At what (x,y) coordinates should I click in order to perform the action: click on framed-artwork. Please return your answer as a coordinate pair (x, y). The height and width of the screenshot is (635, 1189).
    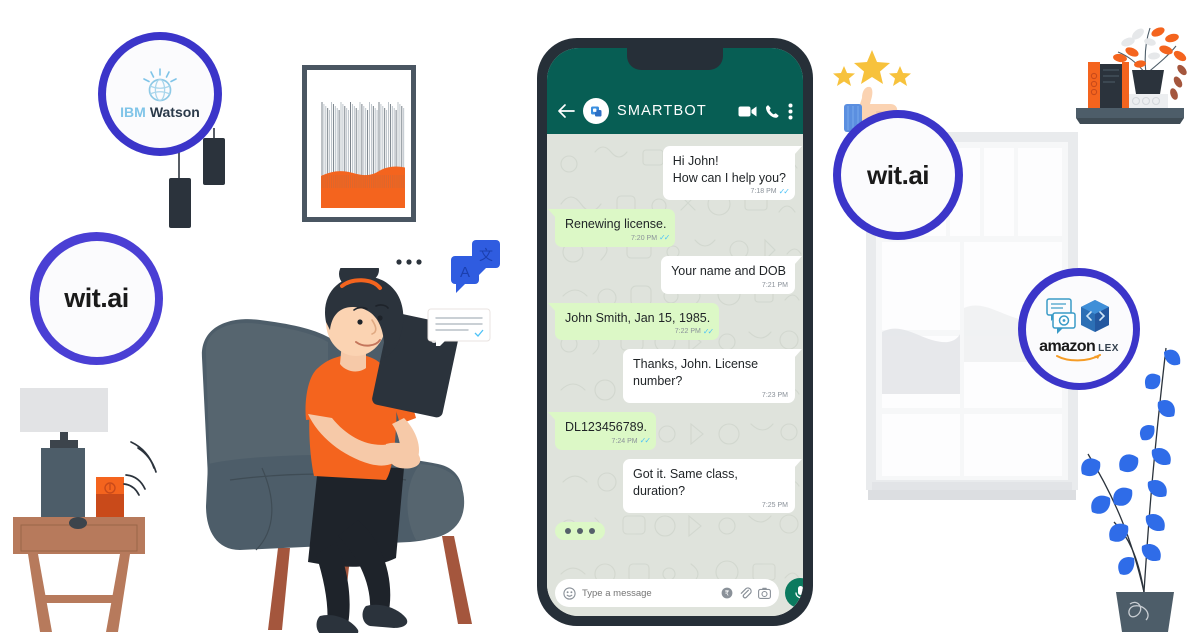
    Looking at the image, I should click on (359, 143).